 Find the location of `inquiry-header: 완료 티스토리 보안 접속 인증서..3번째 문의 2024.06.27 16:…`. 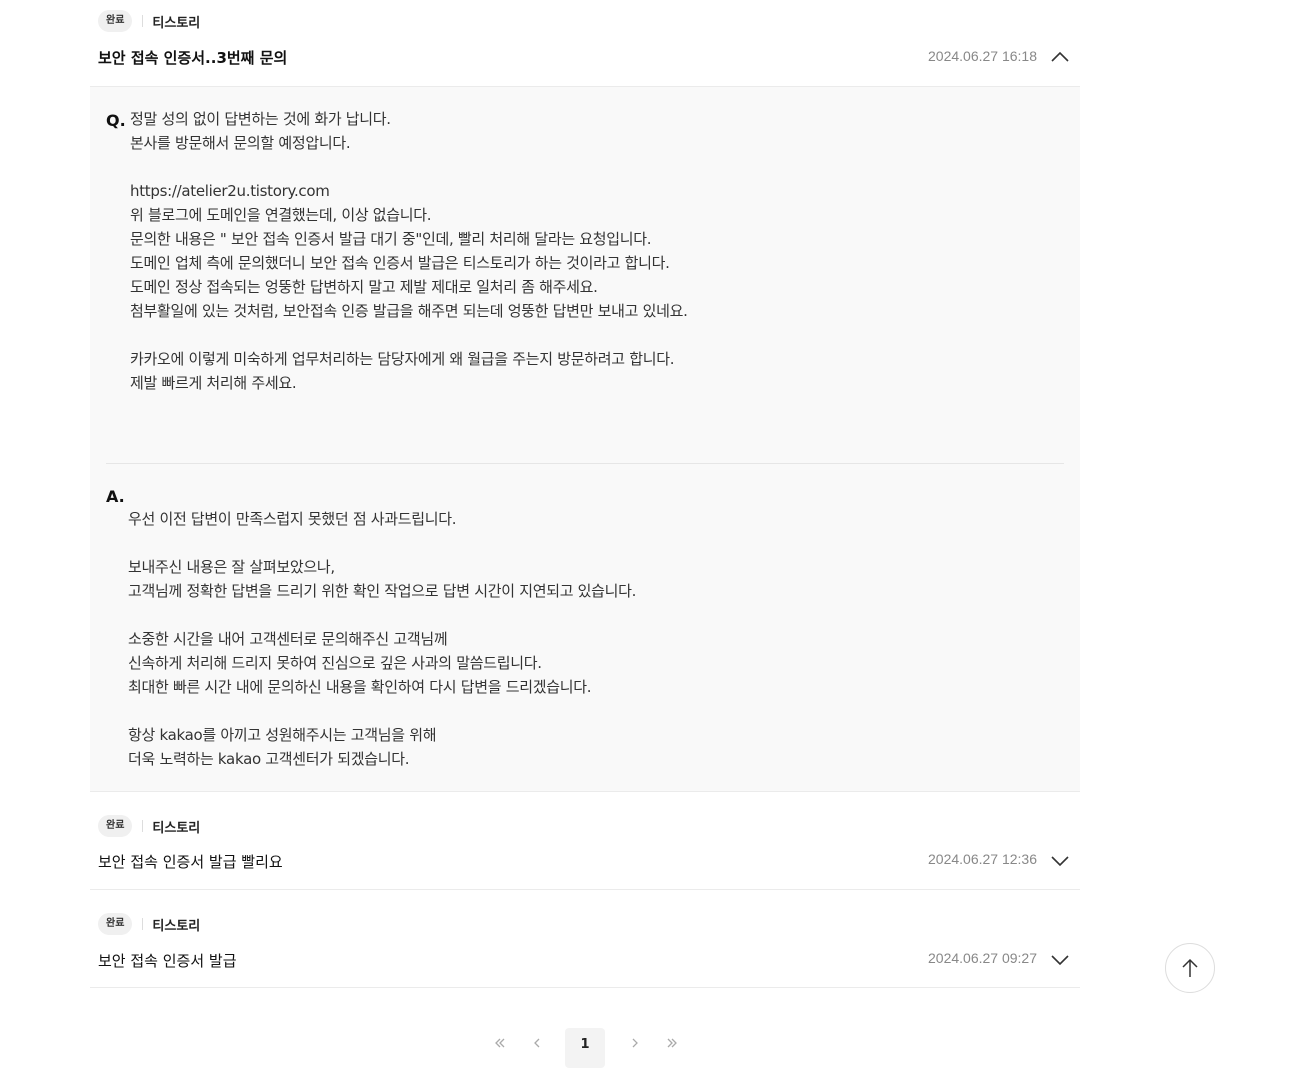

inquiry-header: 완료 티스토리 보안 접속 인증서..3번째 문의 2024.06.27 16:… is located at coordinates (585, 43).